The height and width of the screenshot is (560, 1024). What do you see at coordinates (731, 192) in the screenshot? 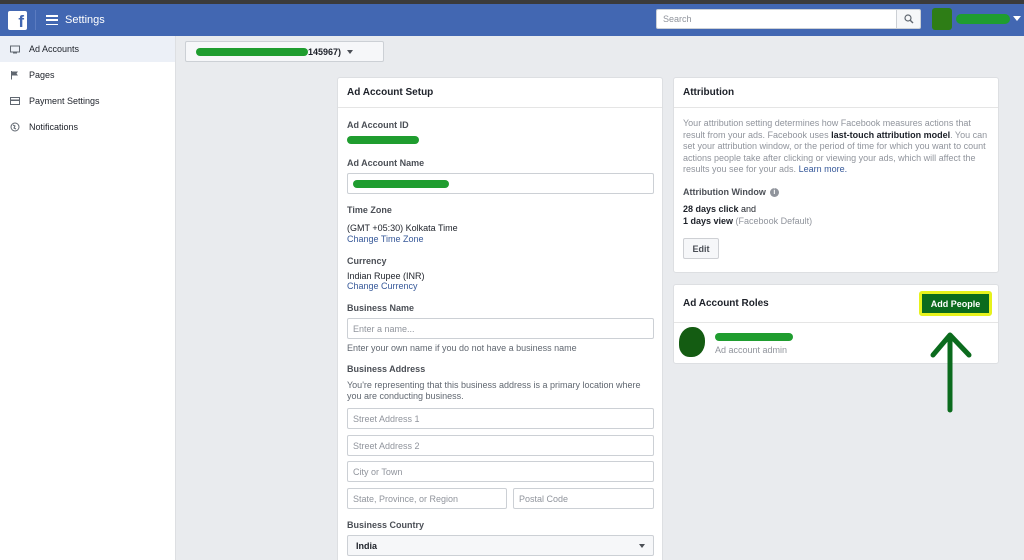
I see `attribution-window-label: Attribution Window i` at bounding box center [731, 192].